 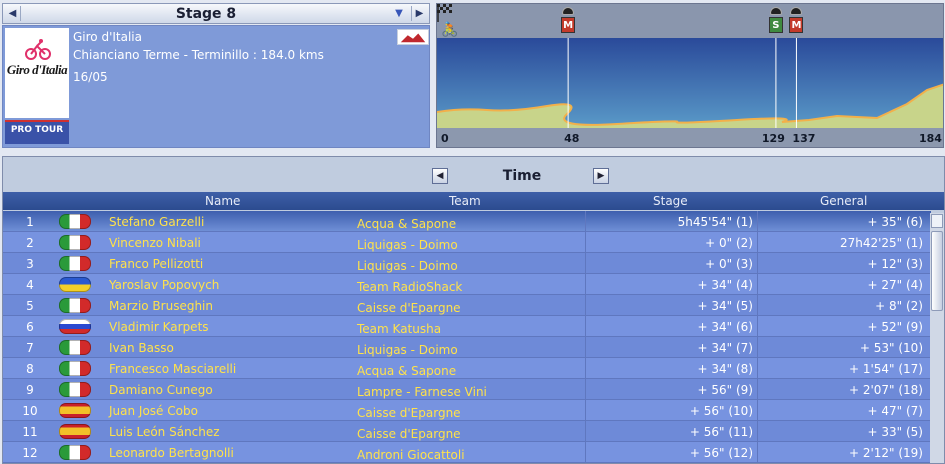 What do you see at coordinates (13, 13) in the screenshot?
I see `prev-stage-icon: ◀` at bounding box center [13, 13].